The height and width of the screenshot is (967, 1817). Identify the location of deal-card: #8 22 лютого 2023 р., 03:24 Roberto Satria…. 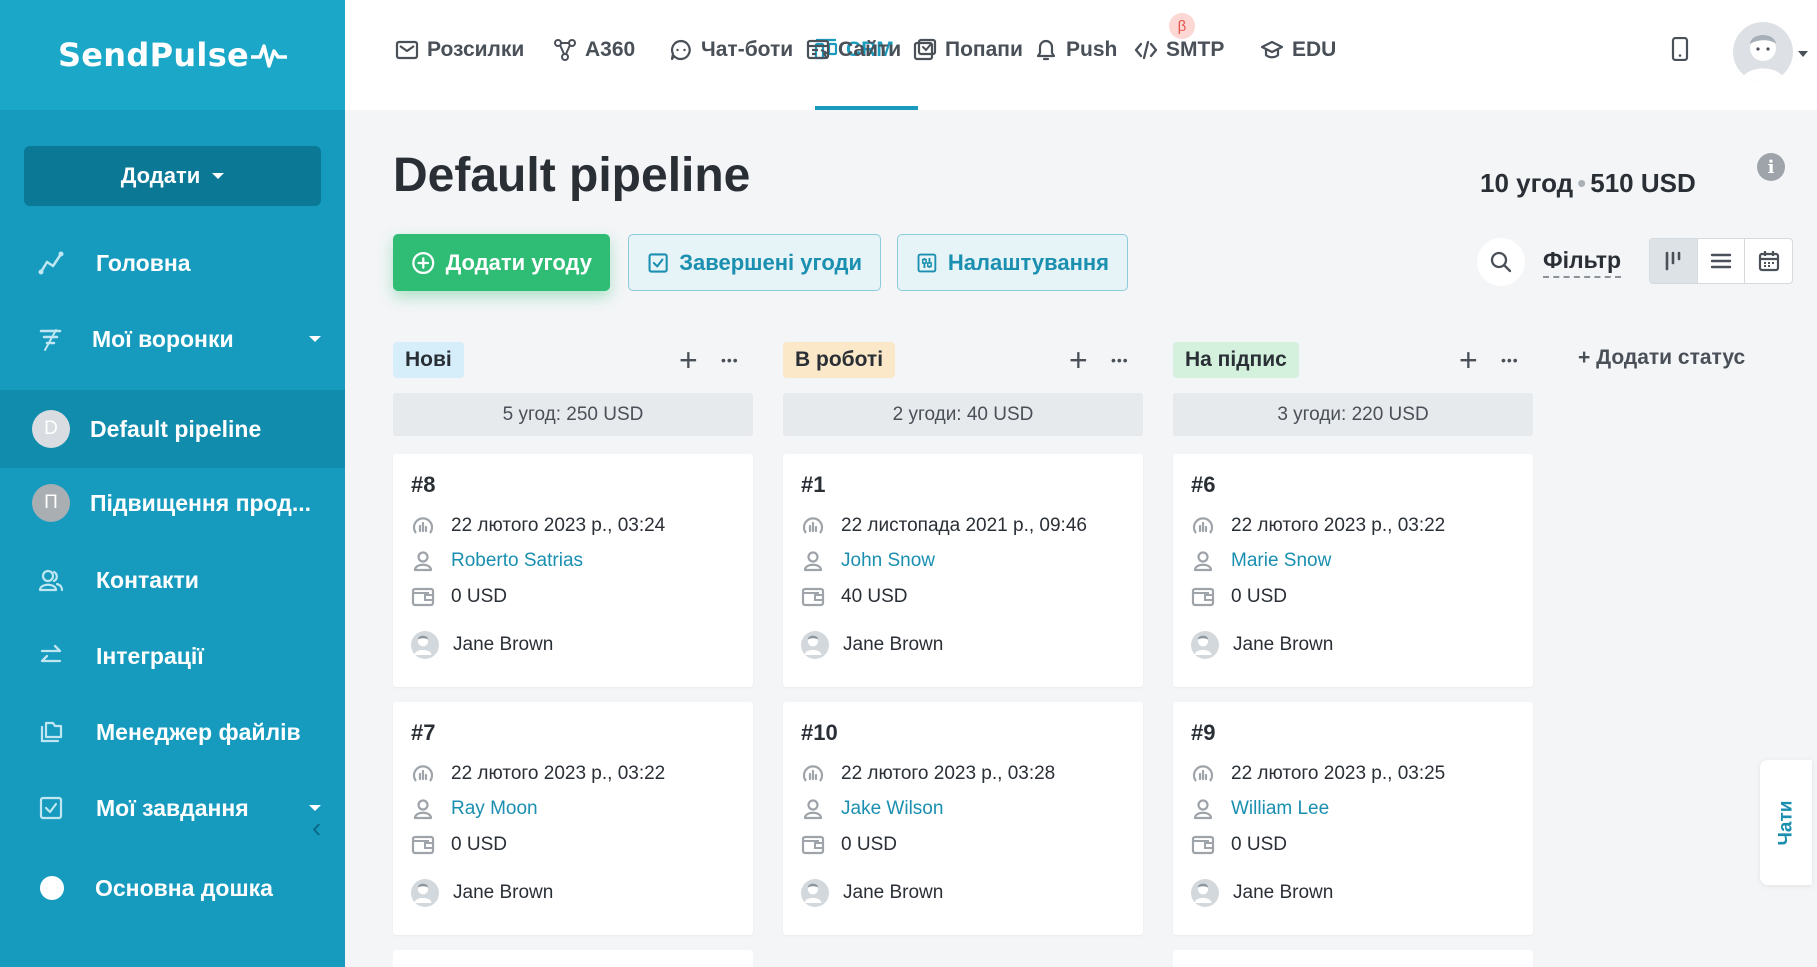
(573, 570).